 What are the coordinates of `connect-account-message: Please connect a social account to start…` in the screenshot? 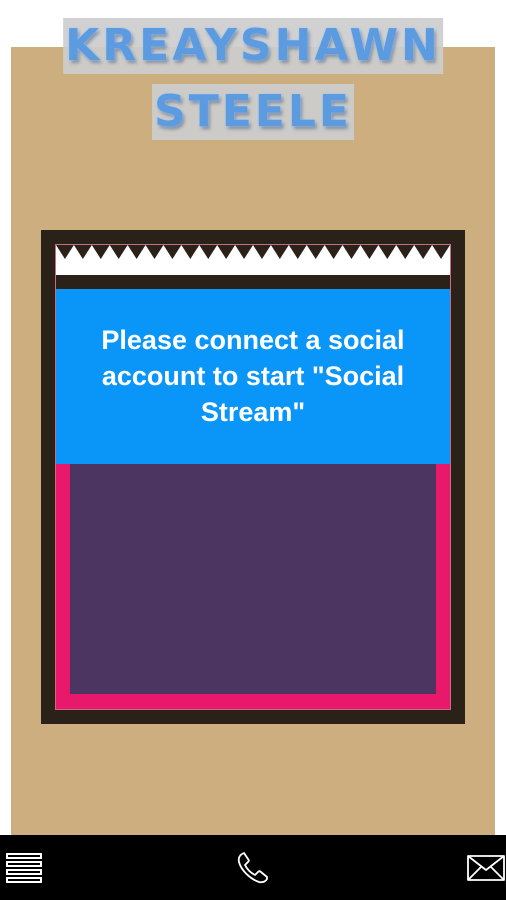 It's located at (253, 376).